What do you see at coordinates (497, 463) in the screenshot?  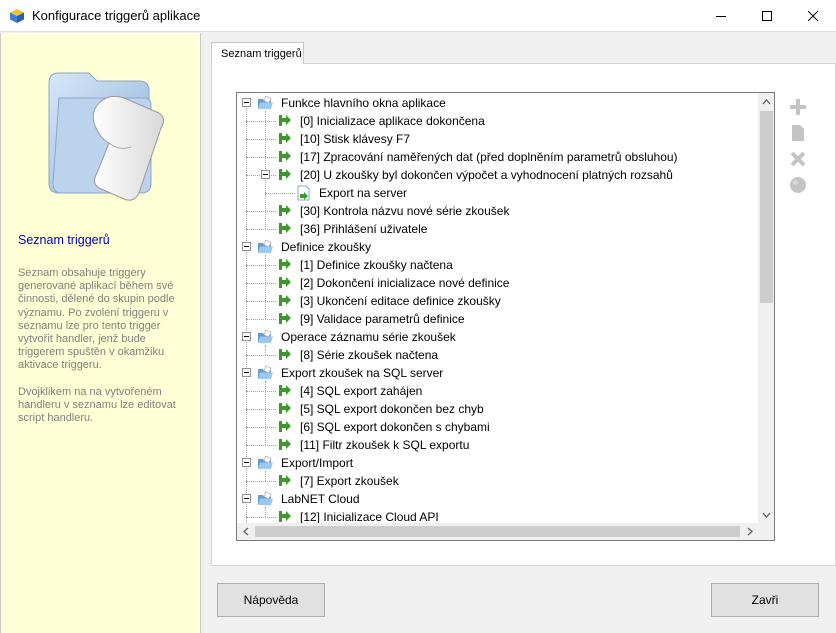 I see `tree-group-row: Export/Import` at bounding box center [497, 463].